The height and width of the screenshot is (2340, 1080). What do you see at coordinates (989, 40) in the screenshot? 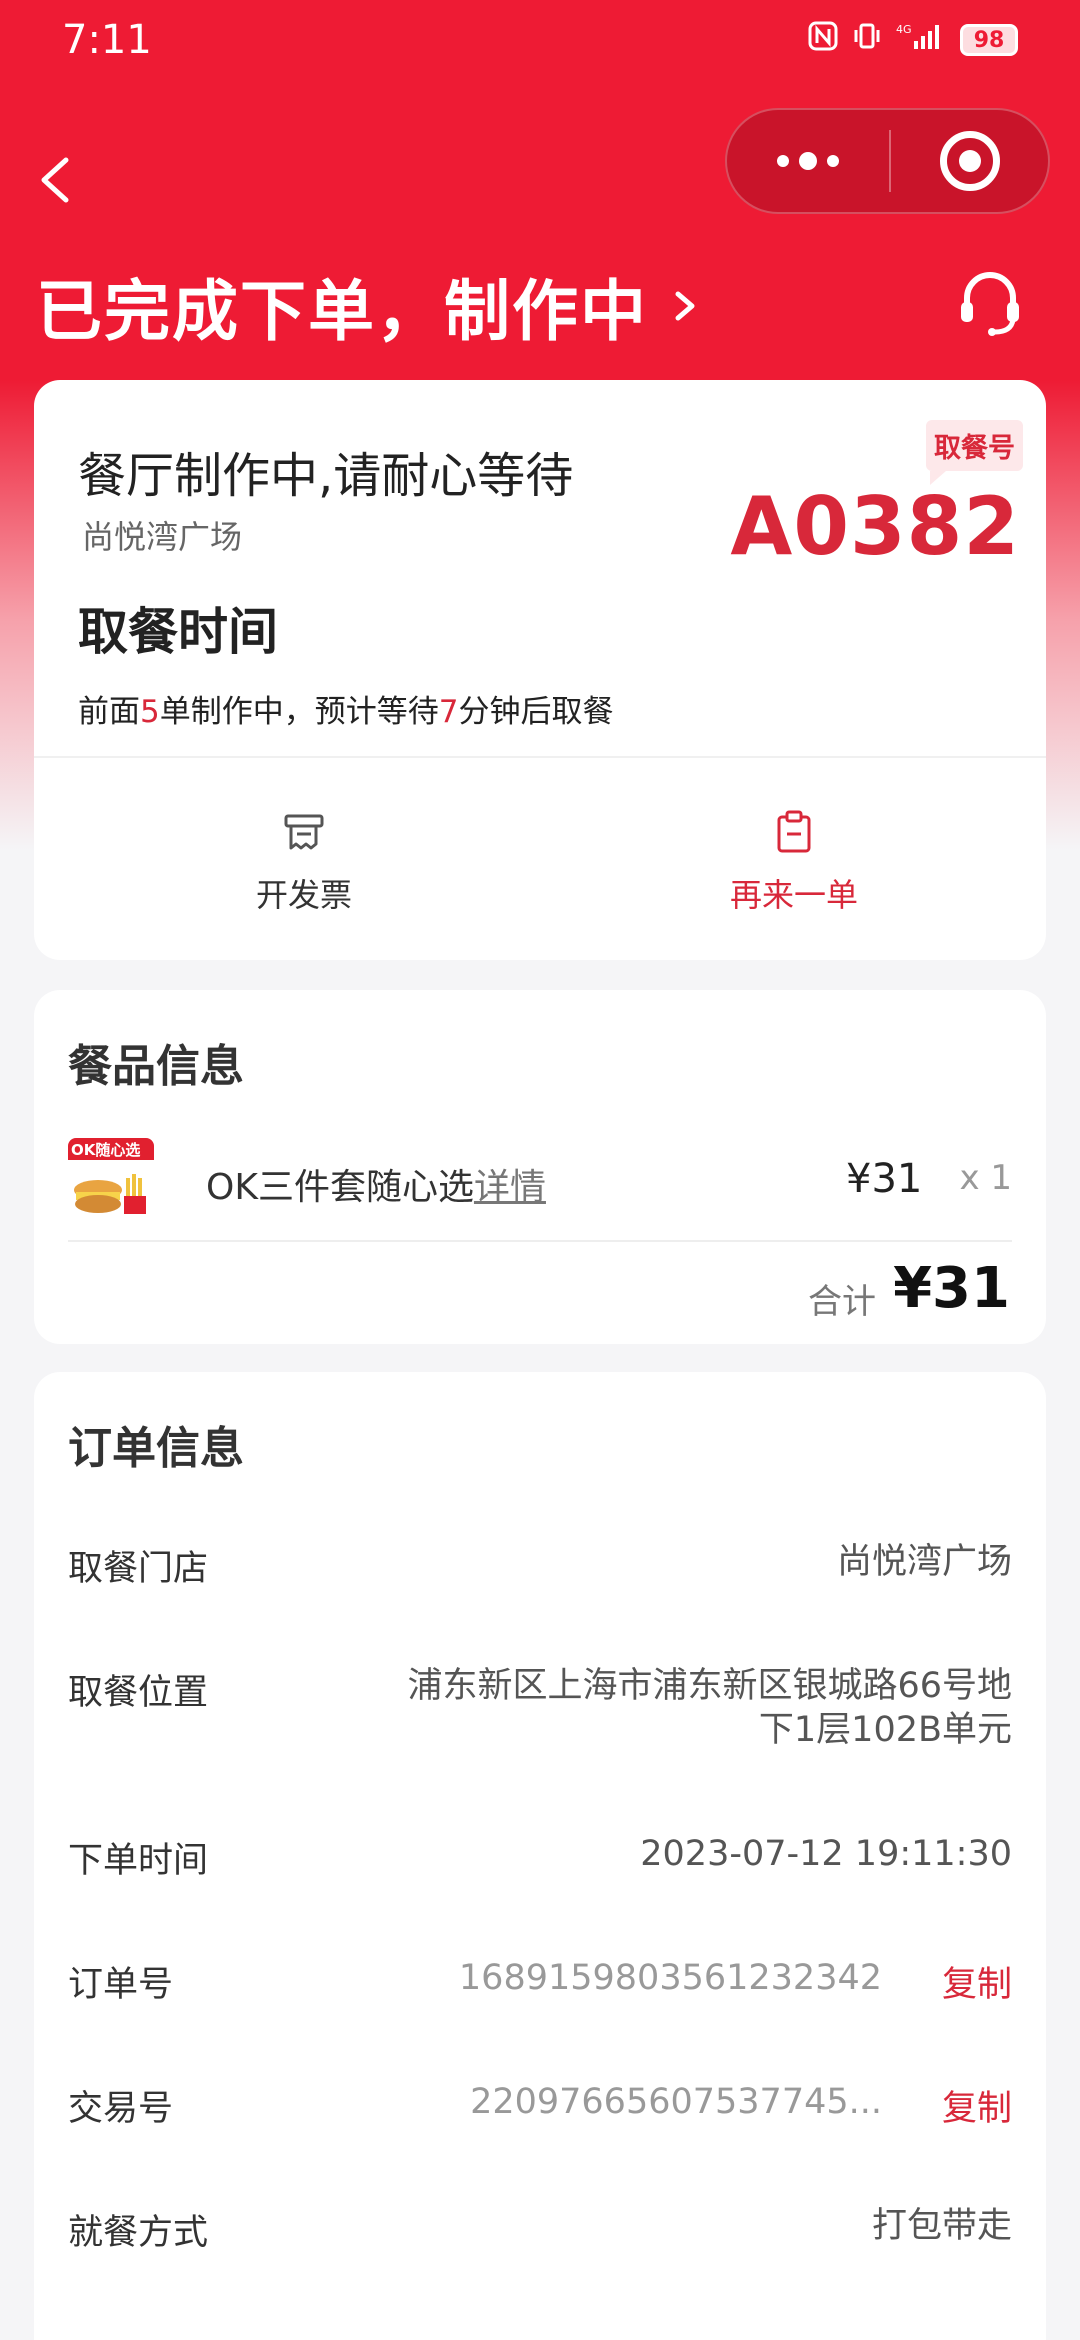
I see `battery-icon: 98` at bounding box center [989, 40].